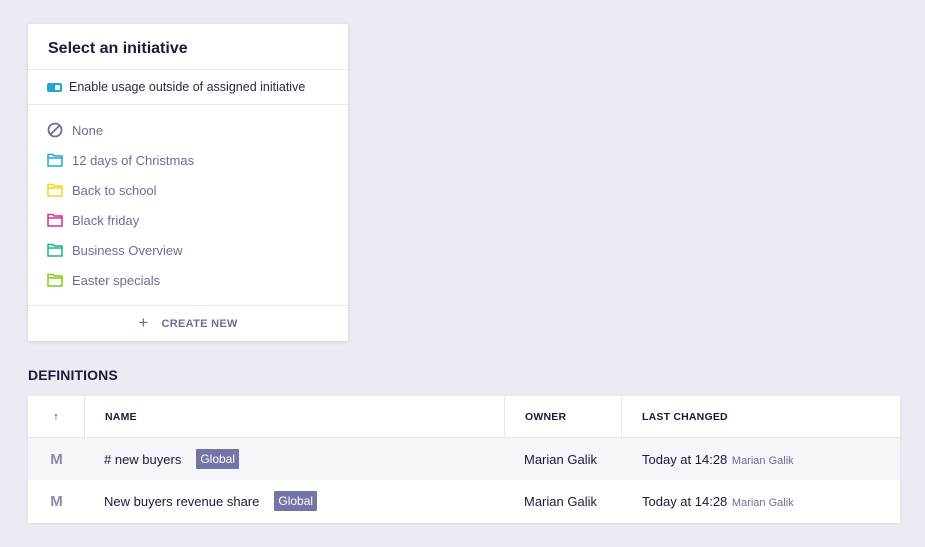 This screenshot has width=925, height=547. Describe the element at coordinates (127, 250) in the screenshot. I see `initiative-label: Business Overview` at that location.